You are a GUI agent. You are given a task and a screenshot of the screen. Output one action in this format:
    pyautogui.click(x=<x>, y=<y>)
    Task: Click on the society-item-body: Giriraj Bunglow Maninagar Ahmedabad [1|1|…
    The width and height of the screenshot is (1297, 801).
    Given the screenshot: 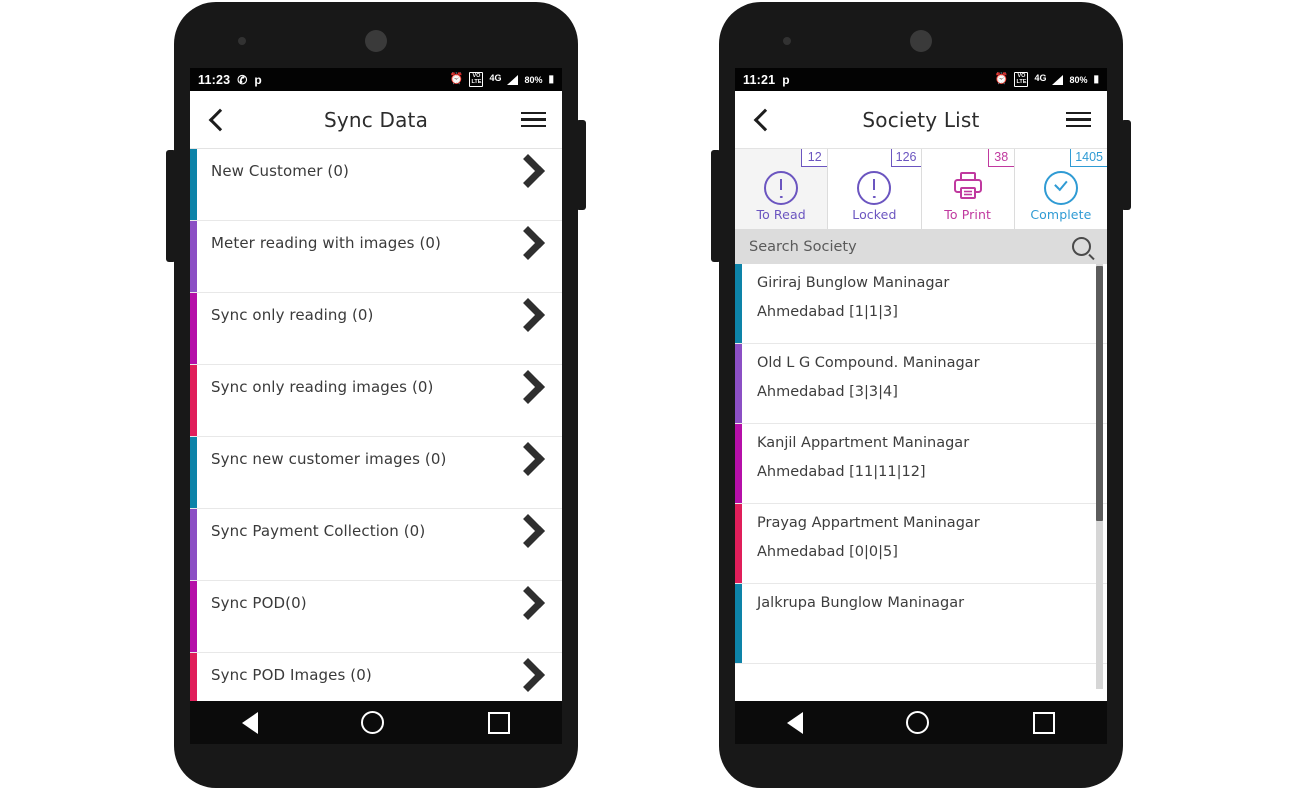 What is the action you would take?
    pyautogui.click(x=845, y=303)
    